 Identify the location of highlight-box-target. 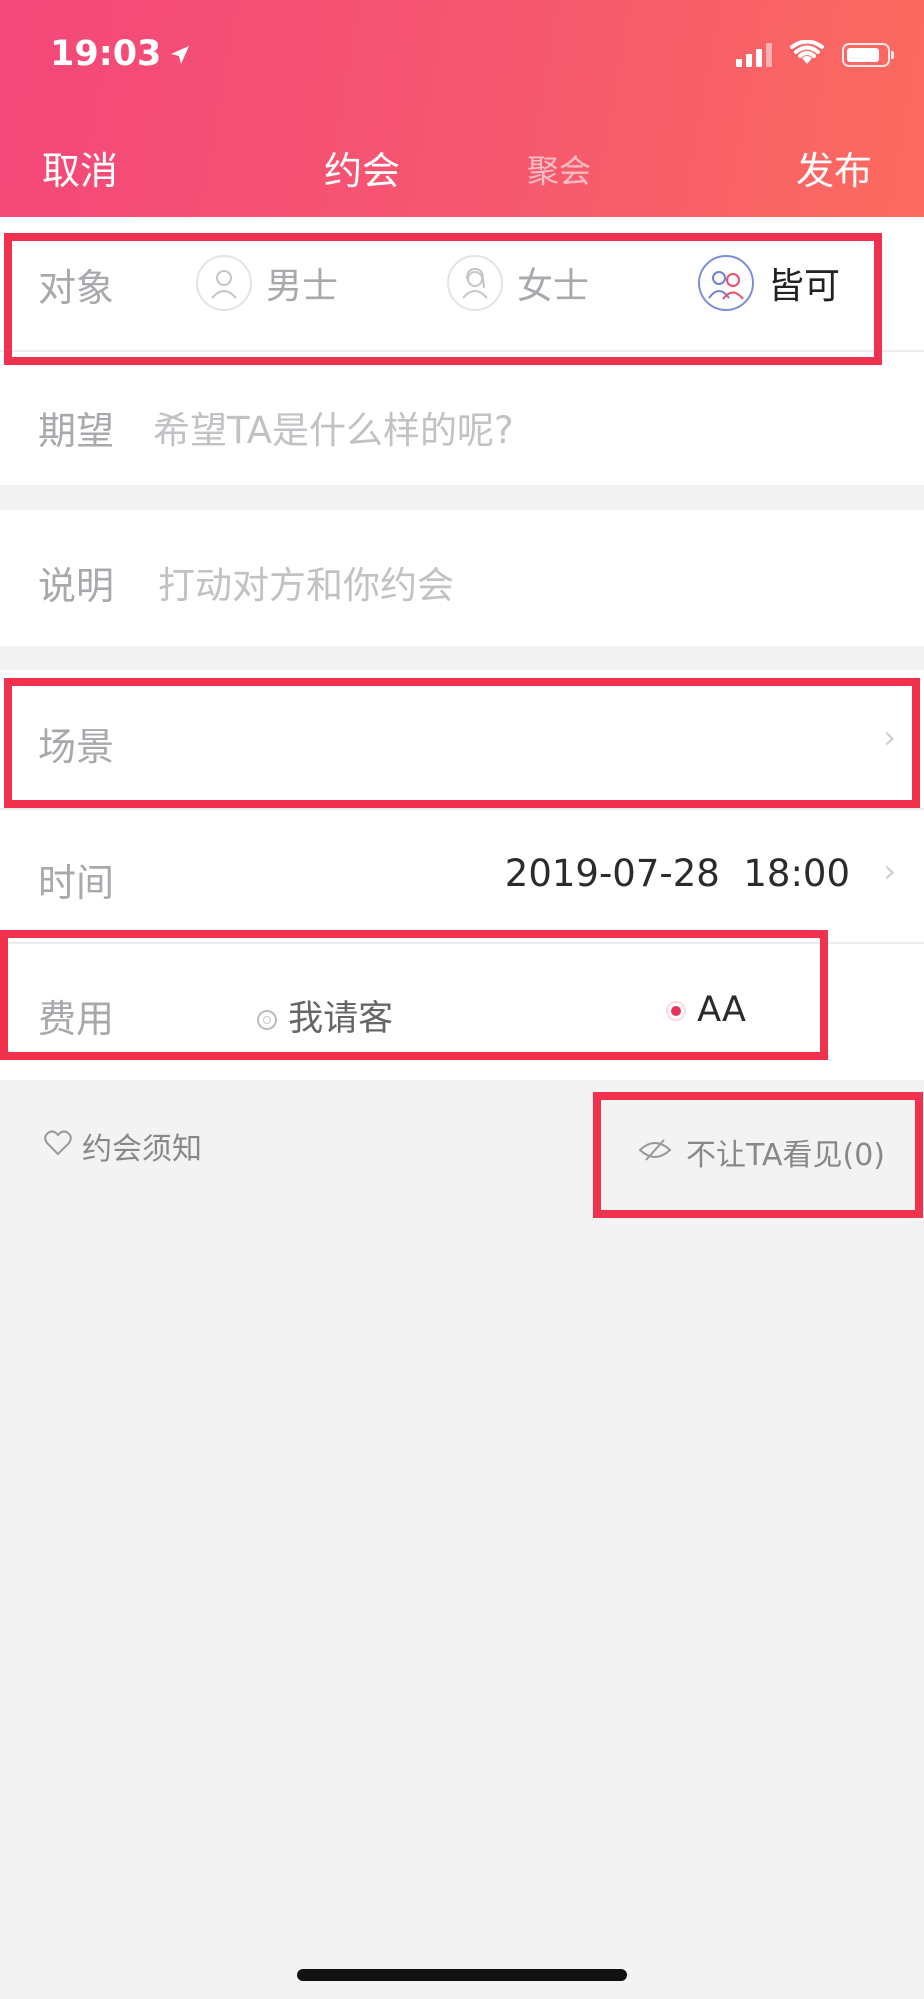
(443, 299).